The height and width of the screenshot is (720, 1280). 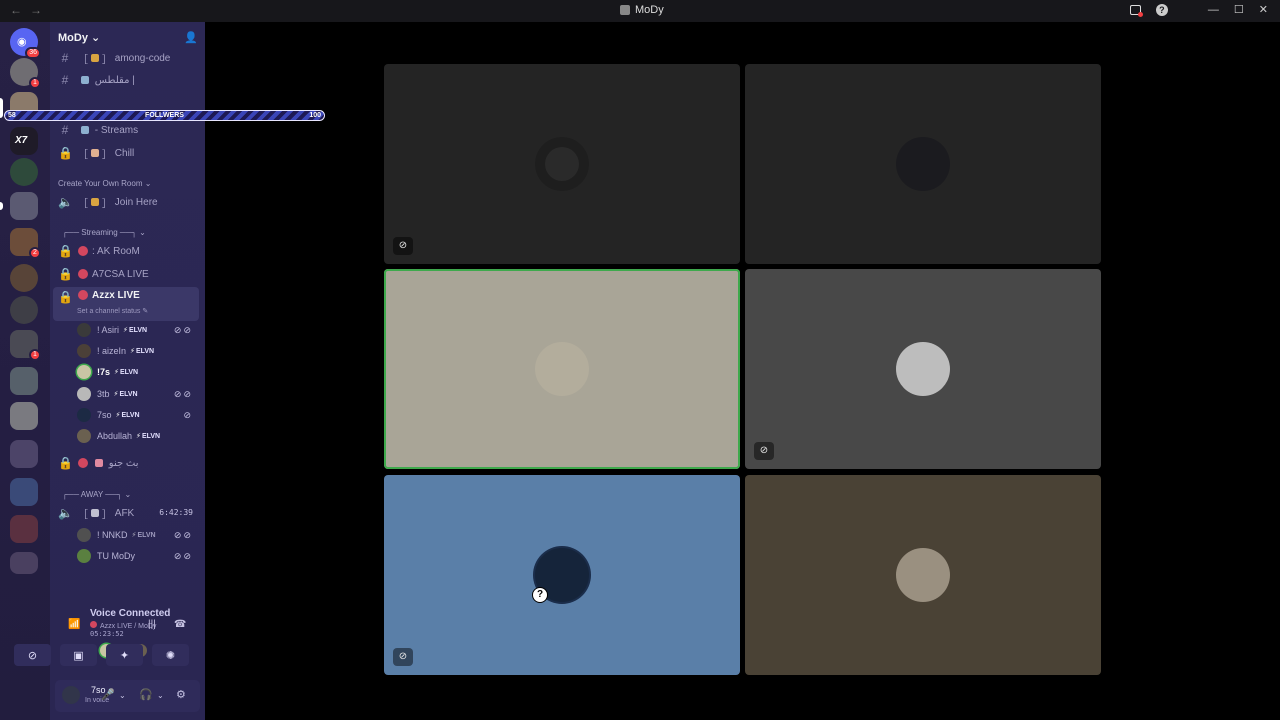 I want to click on voice-user-row: !7s ⚡ ELVN, so click(x=135, y=372).